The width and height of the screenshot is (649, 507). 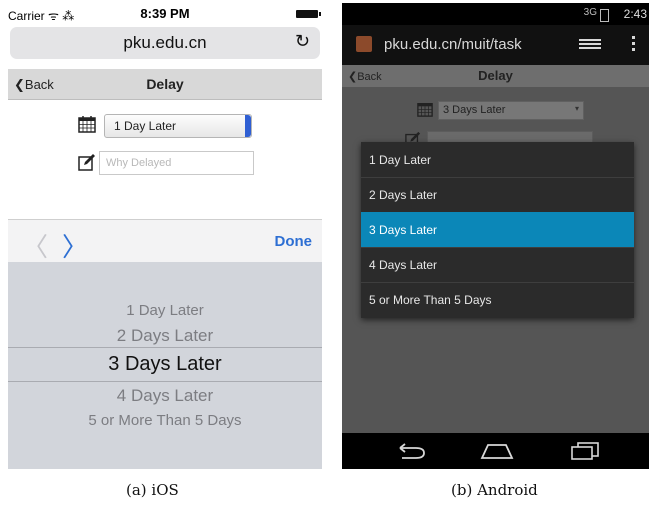 I want to click on android-nav-bar, so click(x=495, y=451).